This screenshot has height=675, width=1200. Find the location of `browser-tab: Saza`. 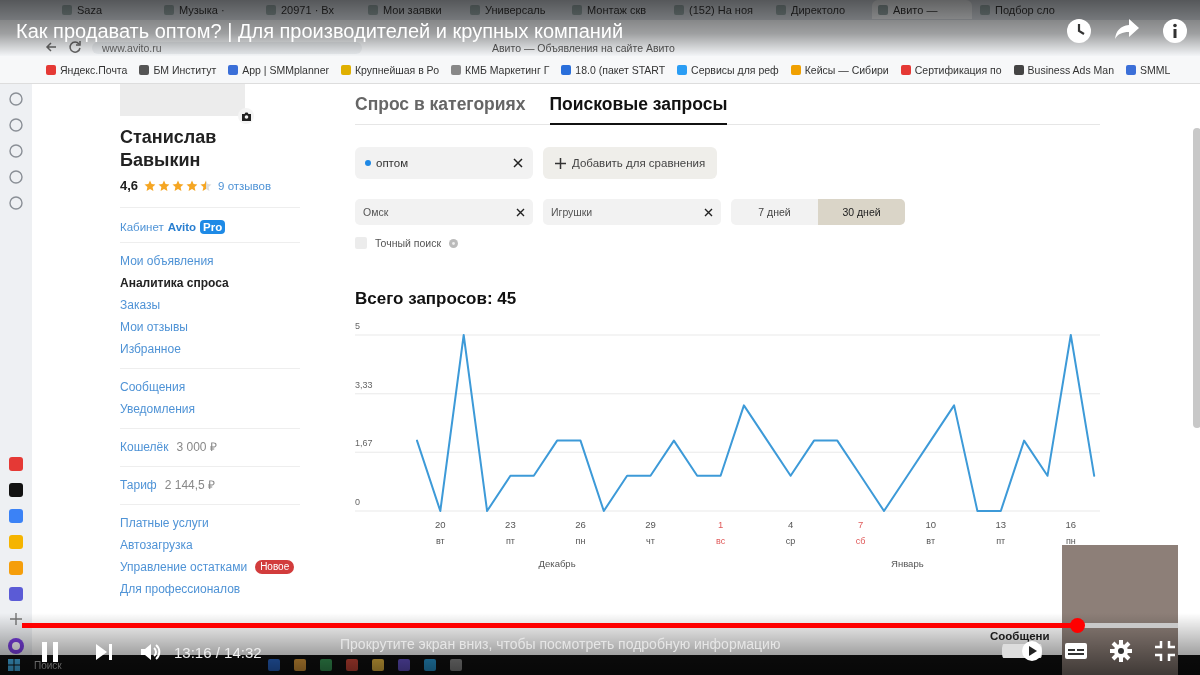

browser-tab: Saza is located at coordinates (106, 9).